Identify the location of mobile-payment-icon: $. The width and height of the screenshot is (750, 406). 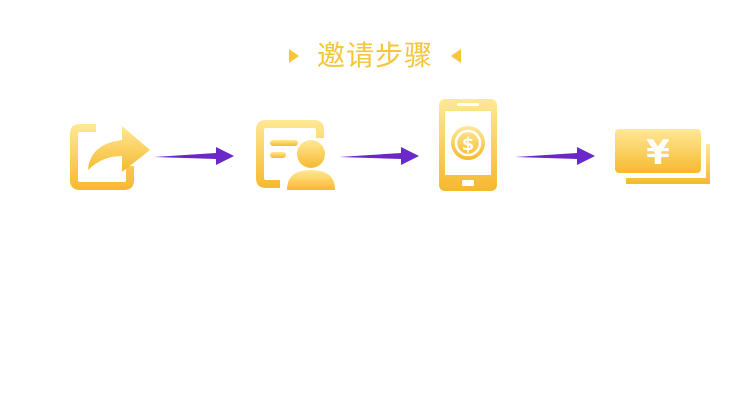
(468, 145).